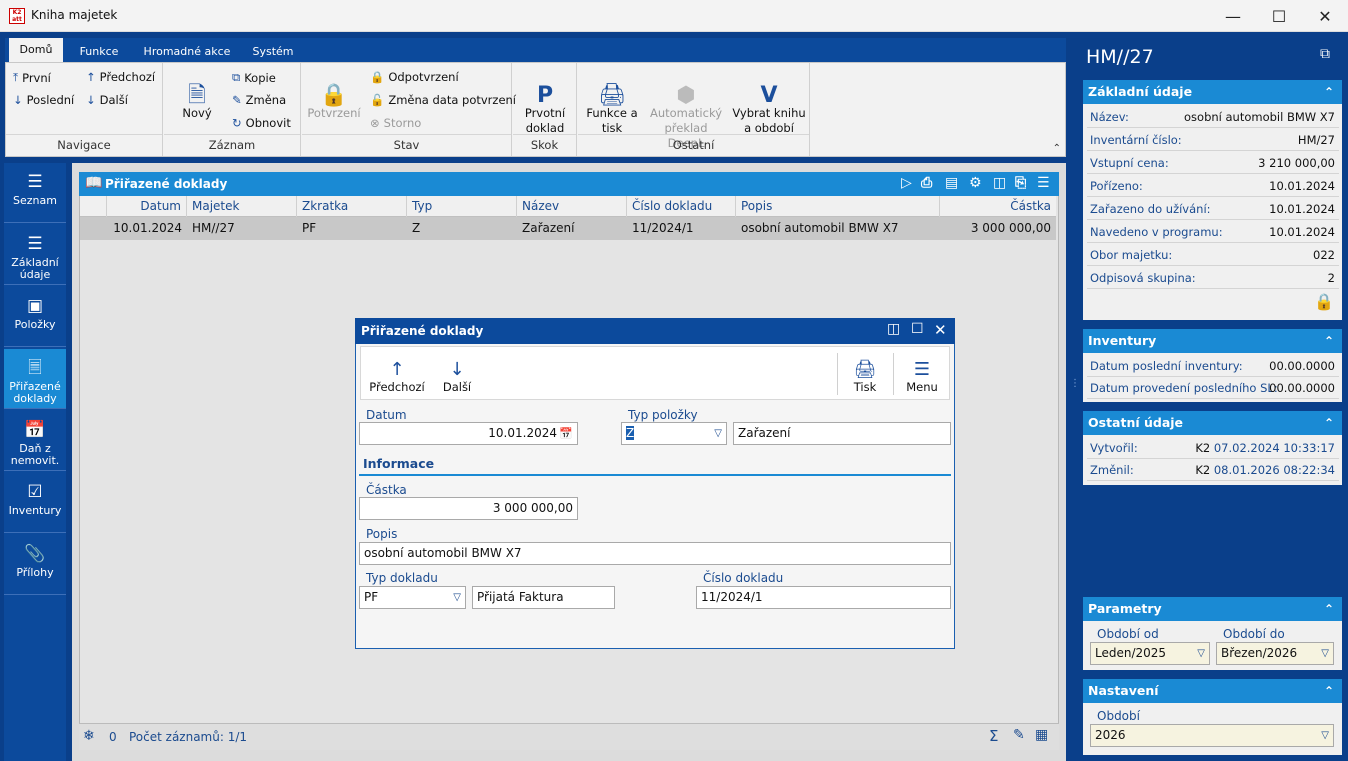 Image resolution: width=1348 pixels, height=761 pixels. What do you see at coordinates (998, 206) in the screenshot?
I see `column-header-castka: Částka` at bounding box center [998, 206].